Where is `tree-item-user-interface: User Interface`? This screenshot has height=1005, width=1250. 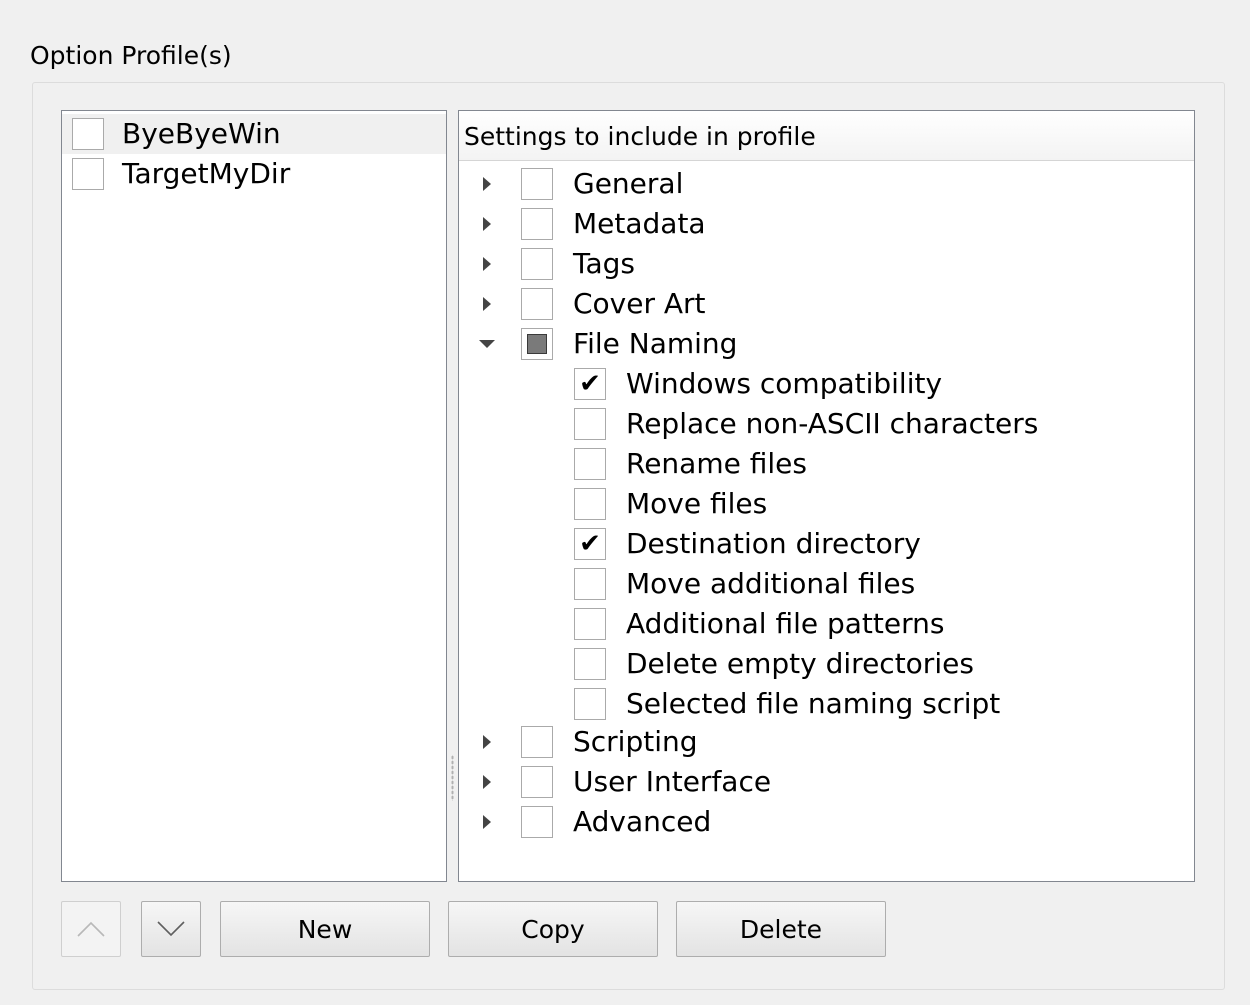
tree-item-user-interface: User Interface is located at coordinates (626, 782).